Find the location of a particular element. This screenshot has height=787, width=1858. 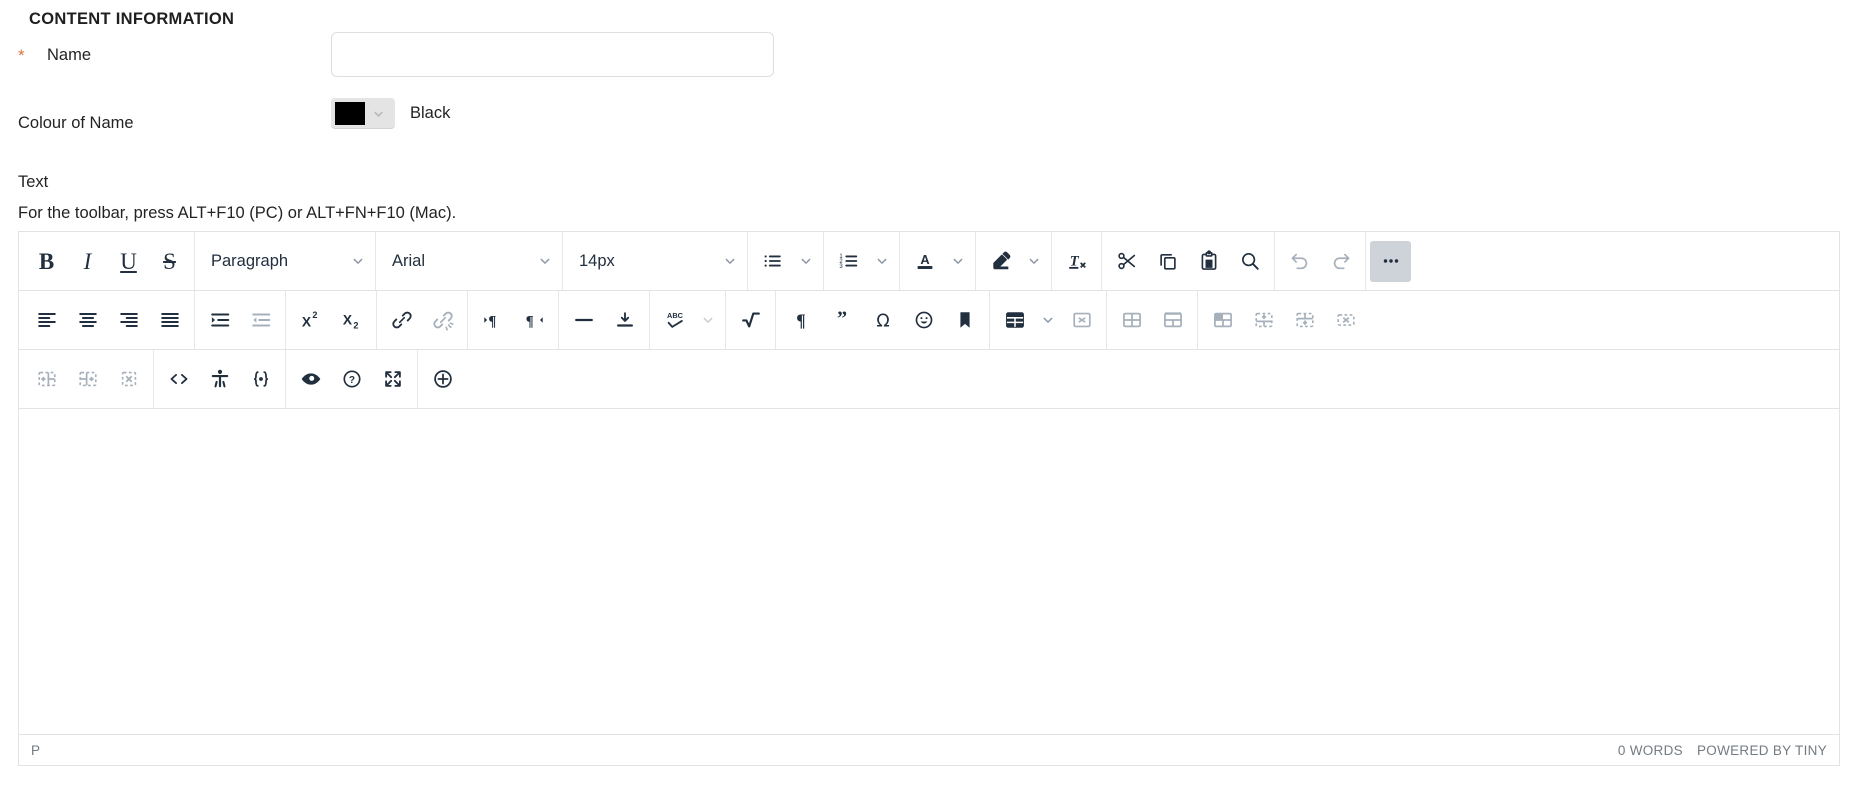

colour-field-row: Colour of Name Black is located at coordinates (929, 126).